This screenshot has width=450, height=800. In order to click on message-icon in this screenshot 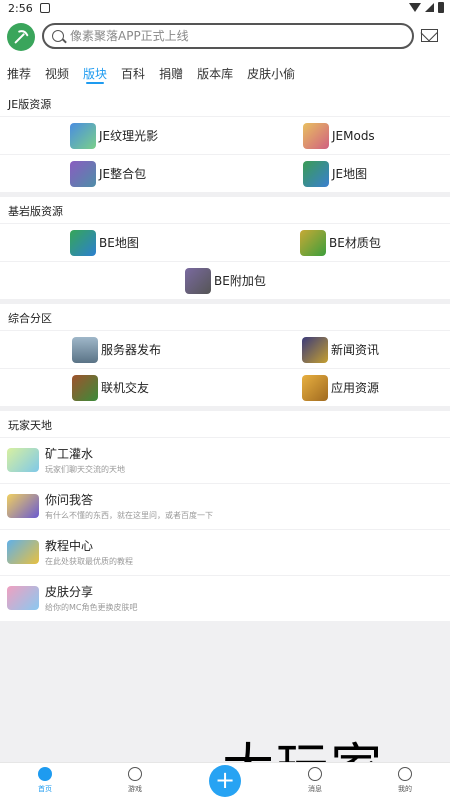, I will do `click(315, 774)`.